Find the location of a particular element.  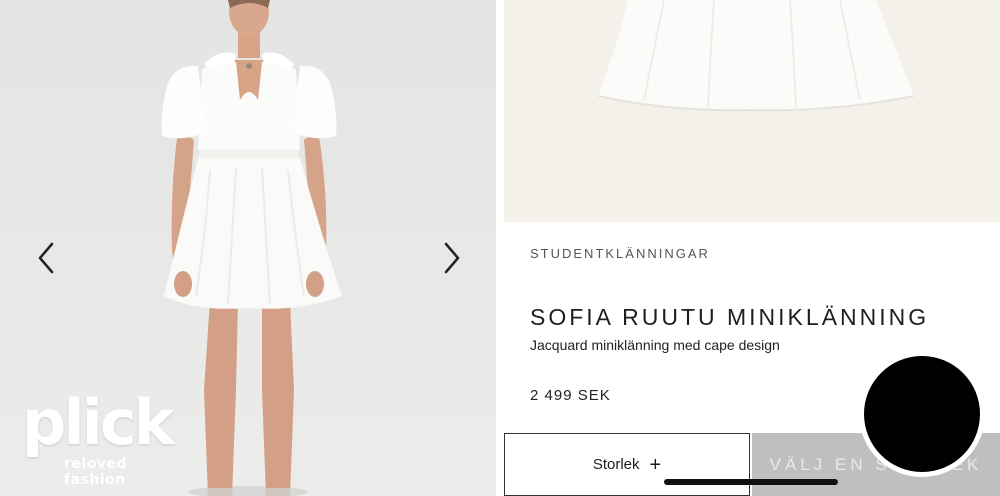

redaction-overlay is located at coordinates (922, 414).